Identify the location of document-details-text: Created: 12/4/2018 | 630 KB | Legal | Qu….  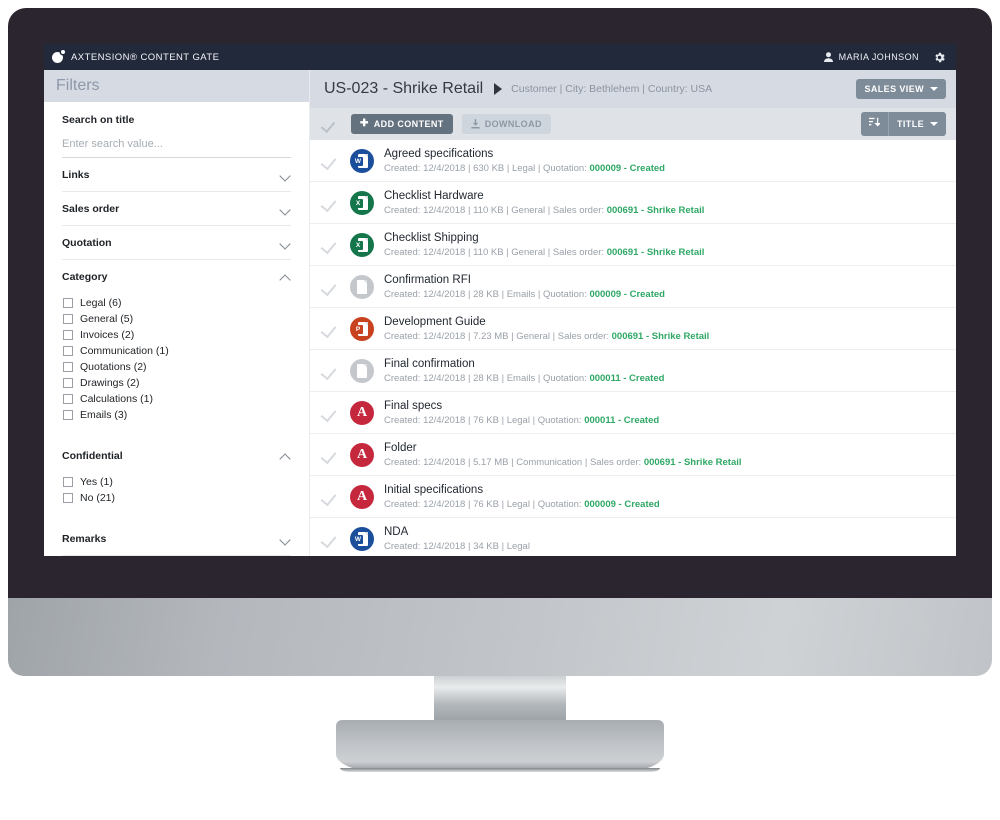
(487, 168).